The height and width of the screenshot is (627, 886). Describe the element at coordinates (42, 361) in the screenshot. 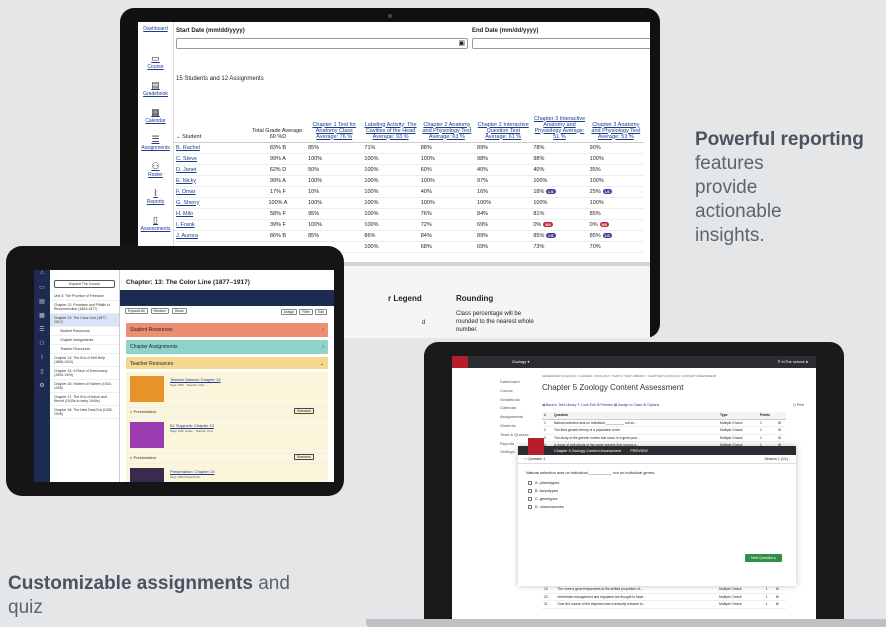

I see `chart-icon: ⌇` at that location.